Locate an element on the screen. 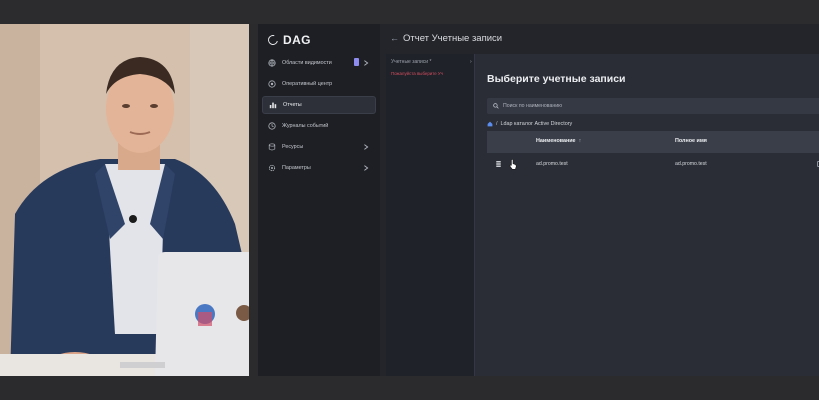 The width and height of the screenshot is (819, 400). sidebar-item-scopes: Области видимости is located at coordinates (319, 63).